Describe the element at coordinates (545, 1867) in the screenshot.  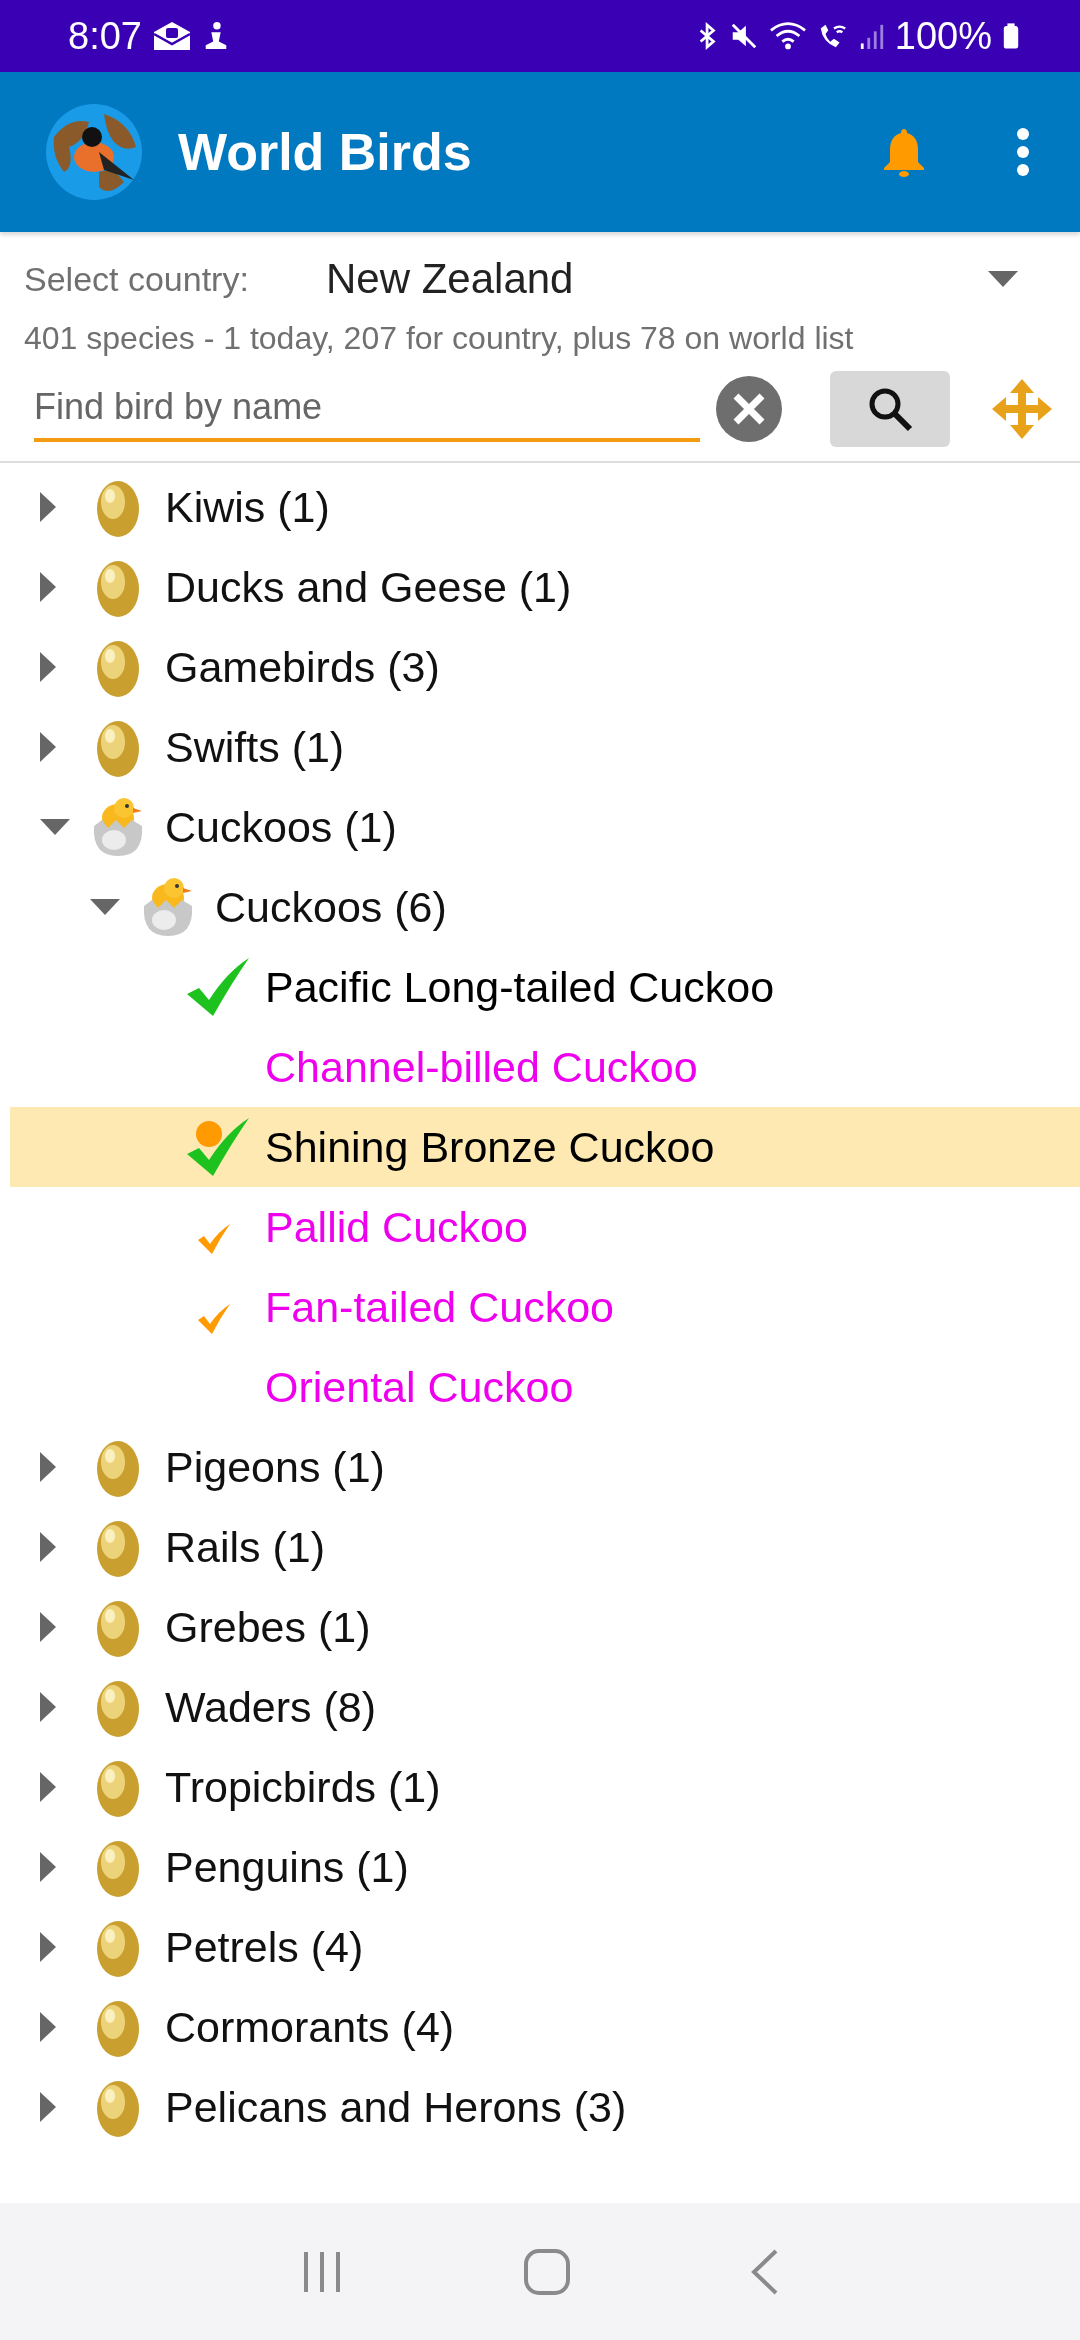
I see `group-item: Penguins (1)` at that location.